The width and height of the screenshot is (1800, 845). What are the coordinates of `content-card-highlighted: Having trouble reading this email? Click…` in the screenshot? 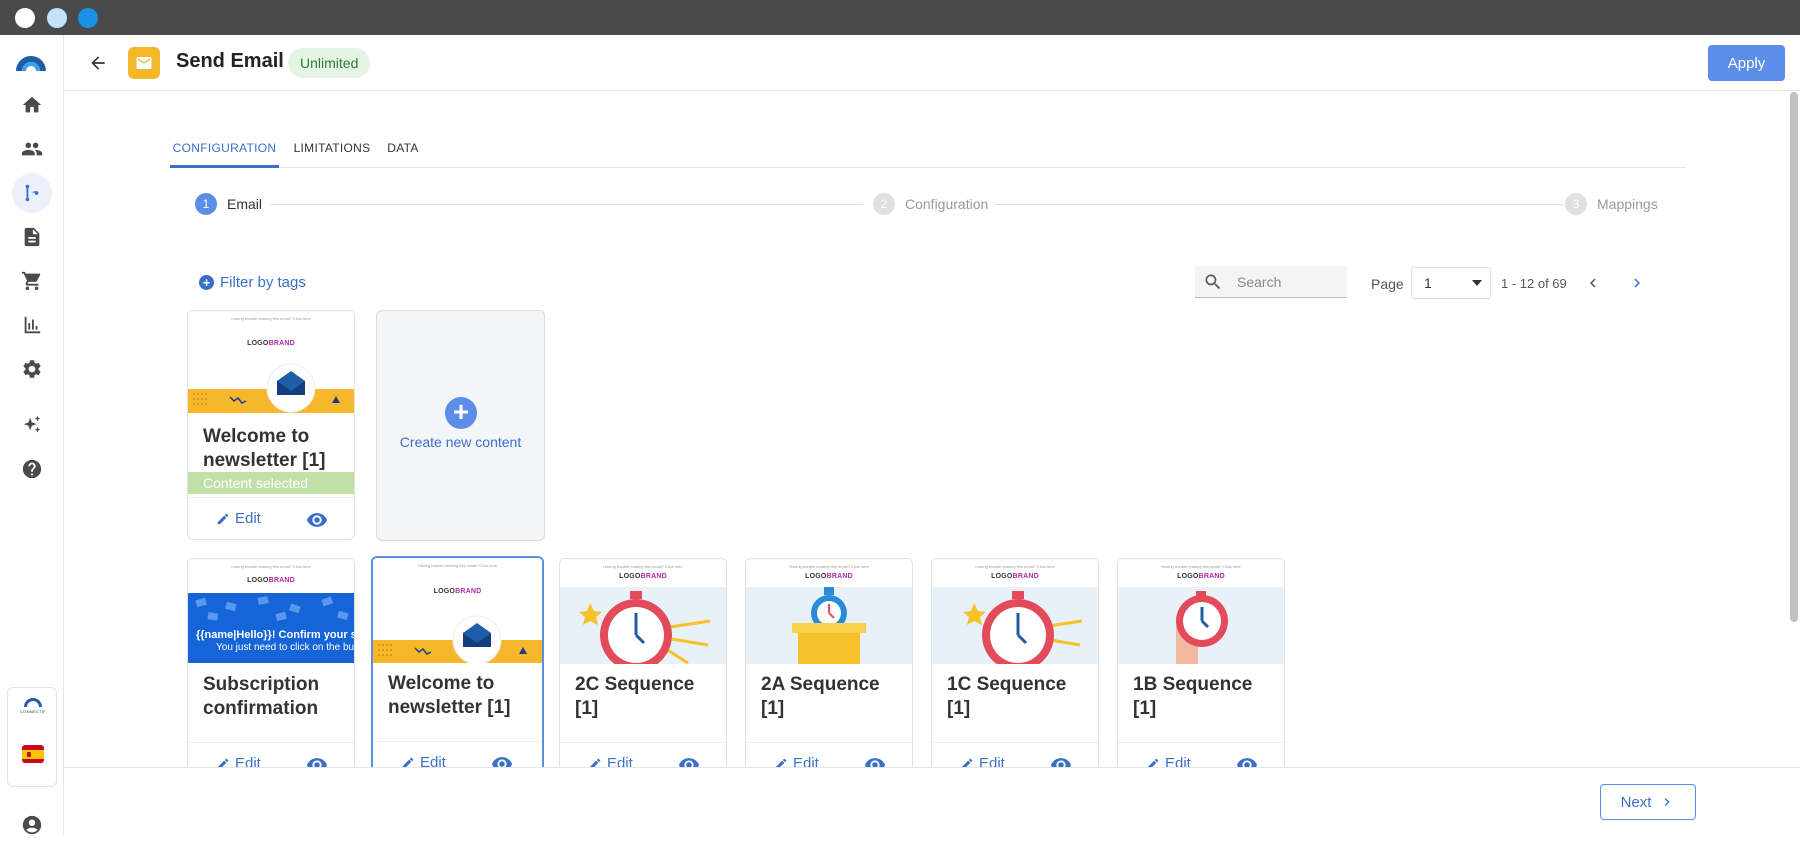 It's located at (457, 661).